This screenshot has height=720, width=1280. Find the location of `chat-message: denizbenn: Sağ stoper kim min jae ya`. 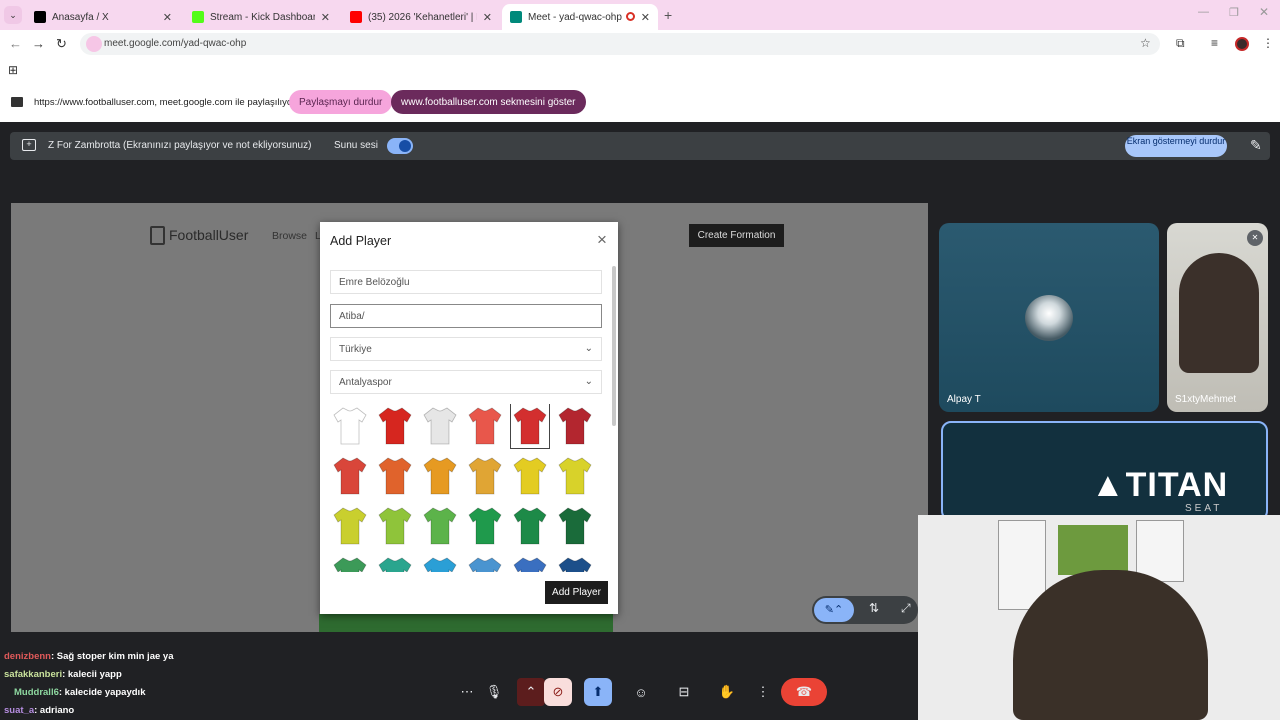

chat-message: denizbenn: Sağ stoper kim min jae ya is located at coordinates (88, 656).